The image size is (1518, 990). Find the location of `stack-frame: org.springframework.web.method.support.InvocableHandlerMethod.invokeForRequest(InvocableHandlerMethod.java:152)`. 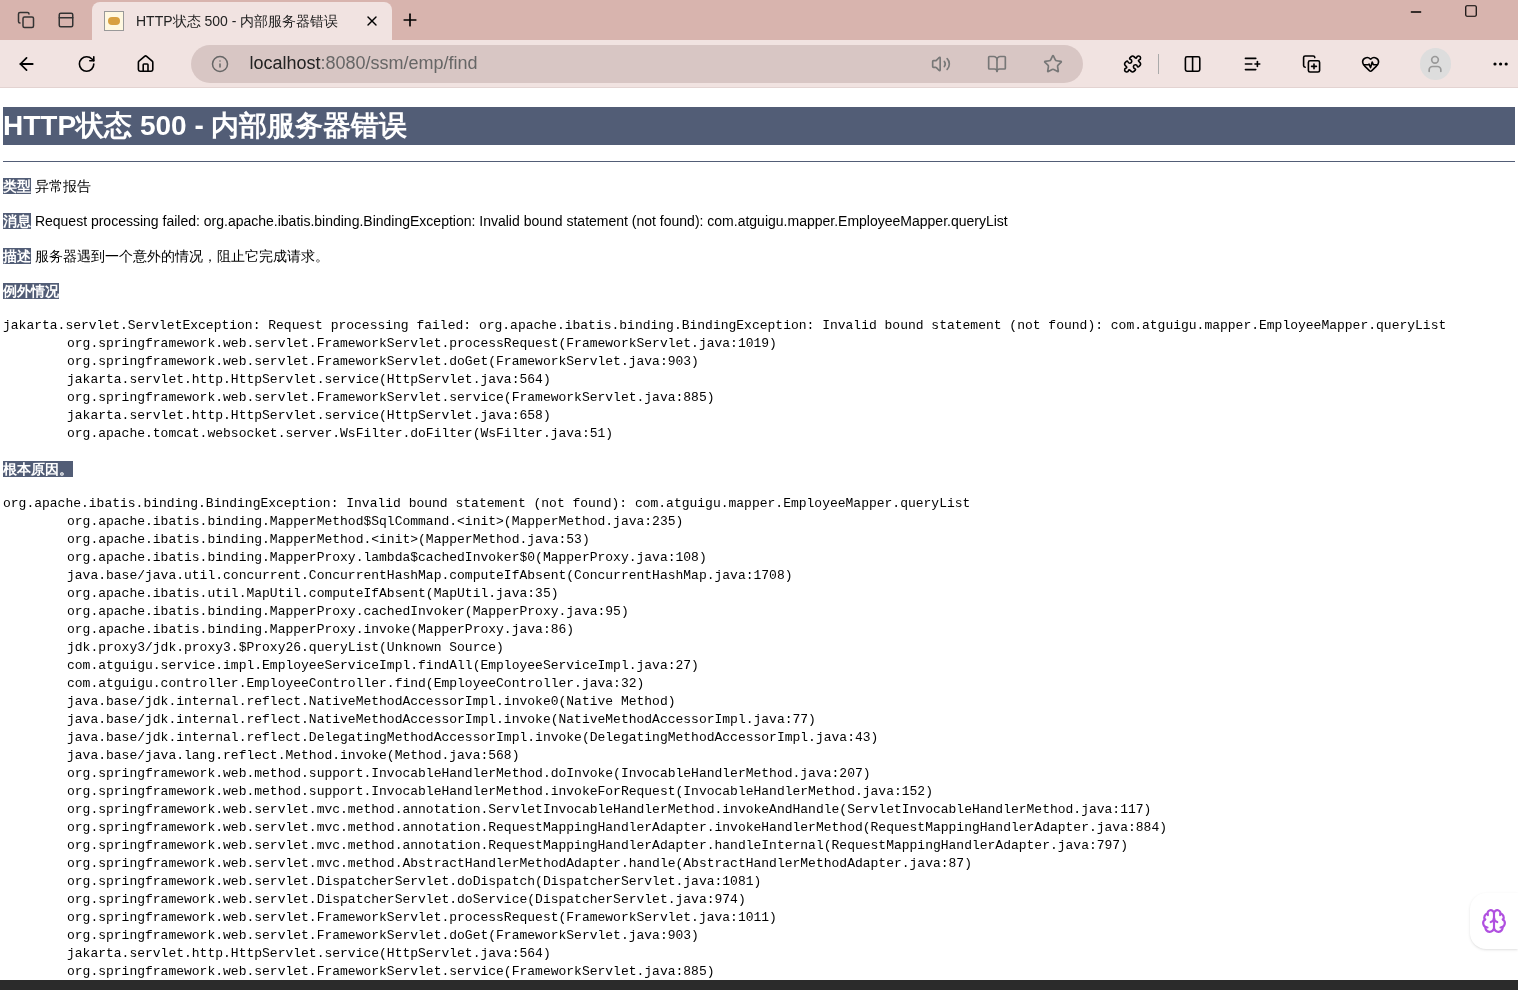

stack-frame: org.springframework.web.method.support.InvocableHandlerMethod.invokeForRequest(InvocableHandlerMethod.java:152) is located at coordinates (468, 792).